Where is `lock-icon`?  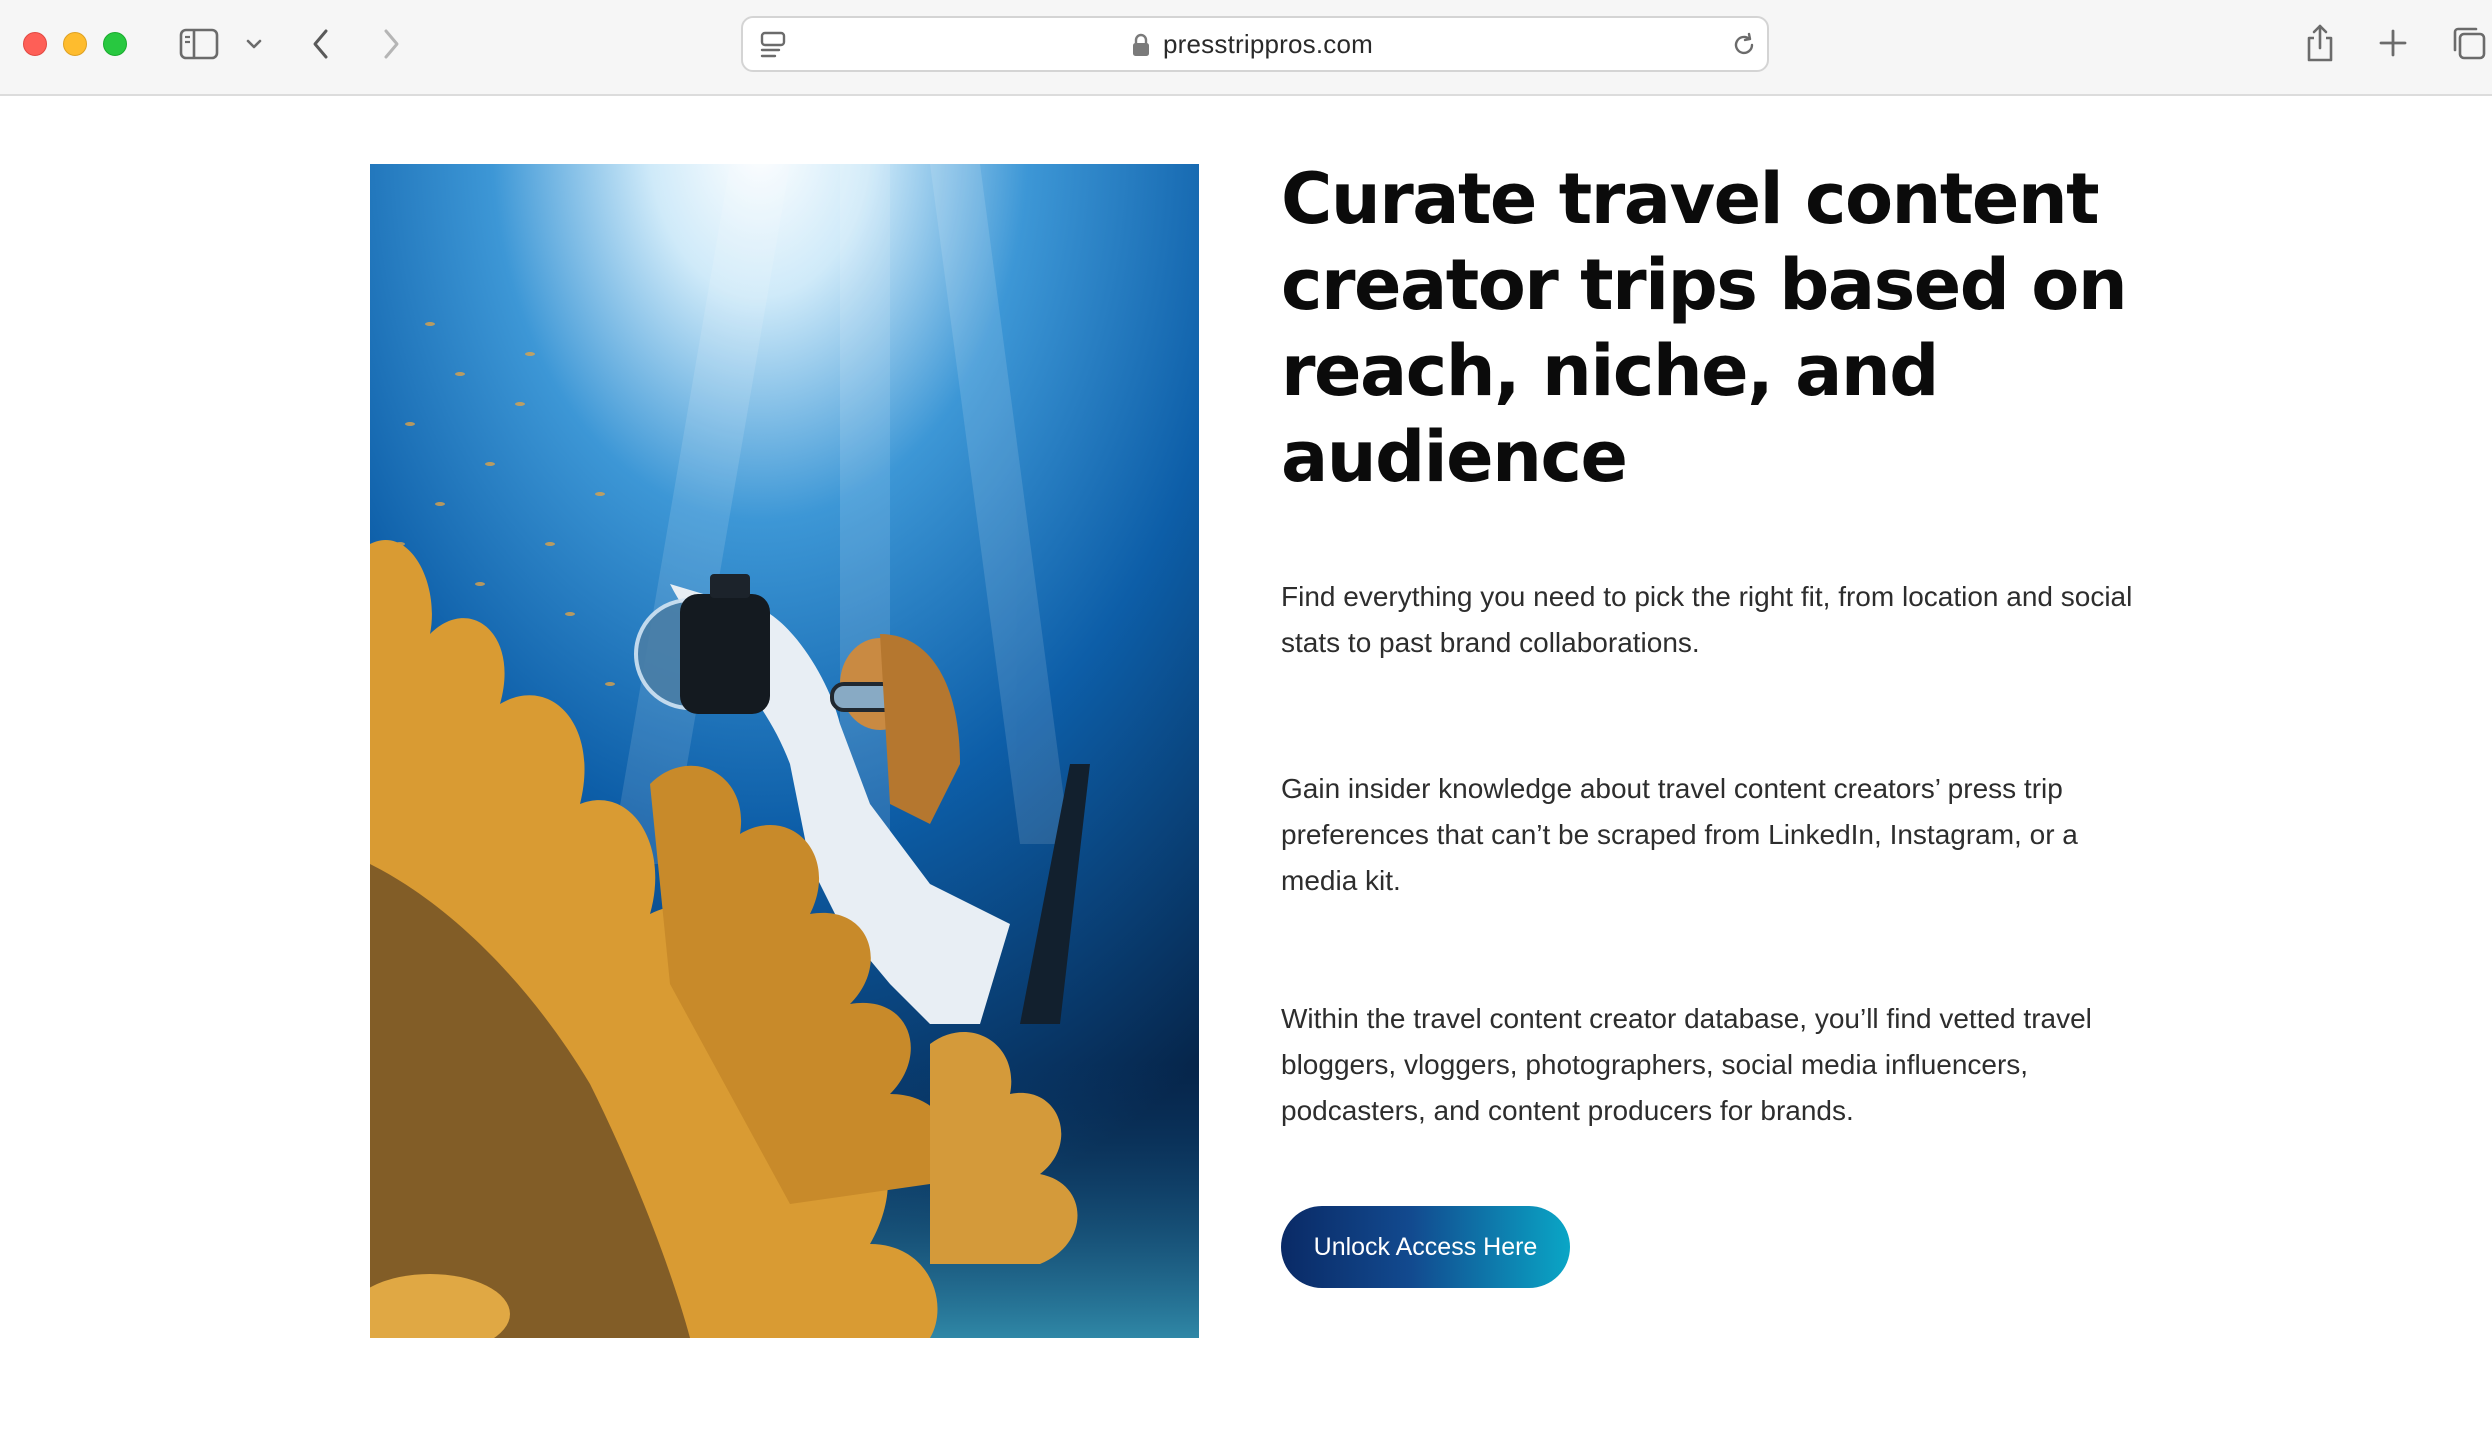
lock-icon is located at coordinates (1141, 45).